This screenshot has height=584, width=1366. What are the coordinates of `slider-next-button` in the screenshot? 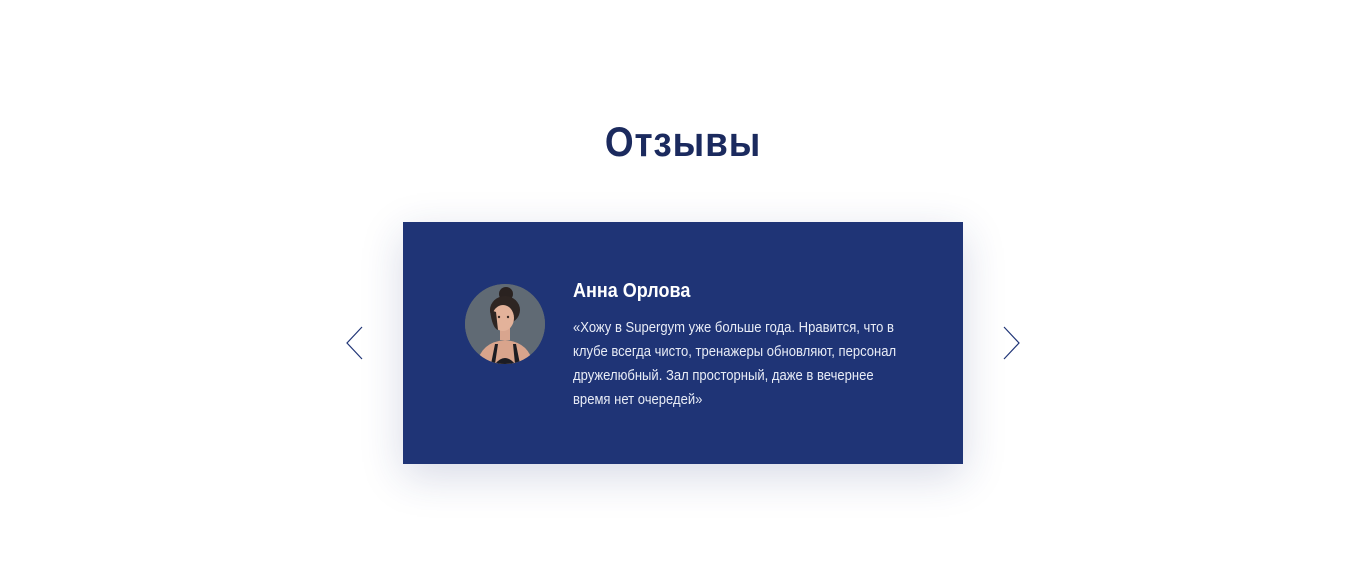 It's located at (1011, 343).